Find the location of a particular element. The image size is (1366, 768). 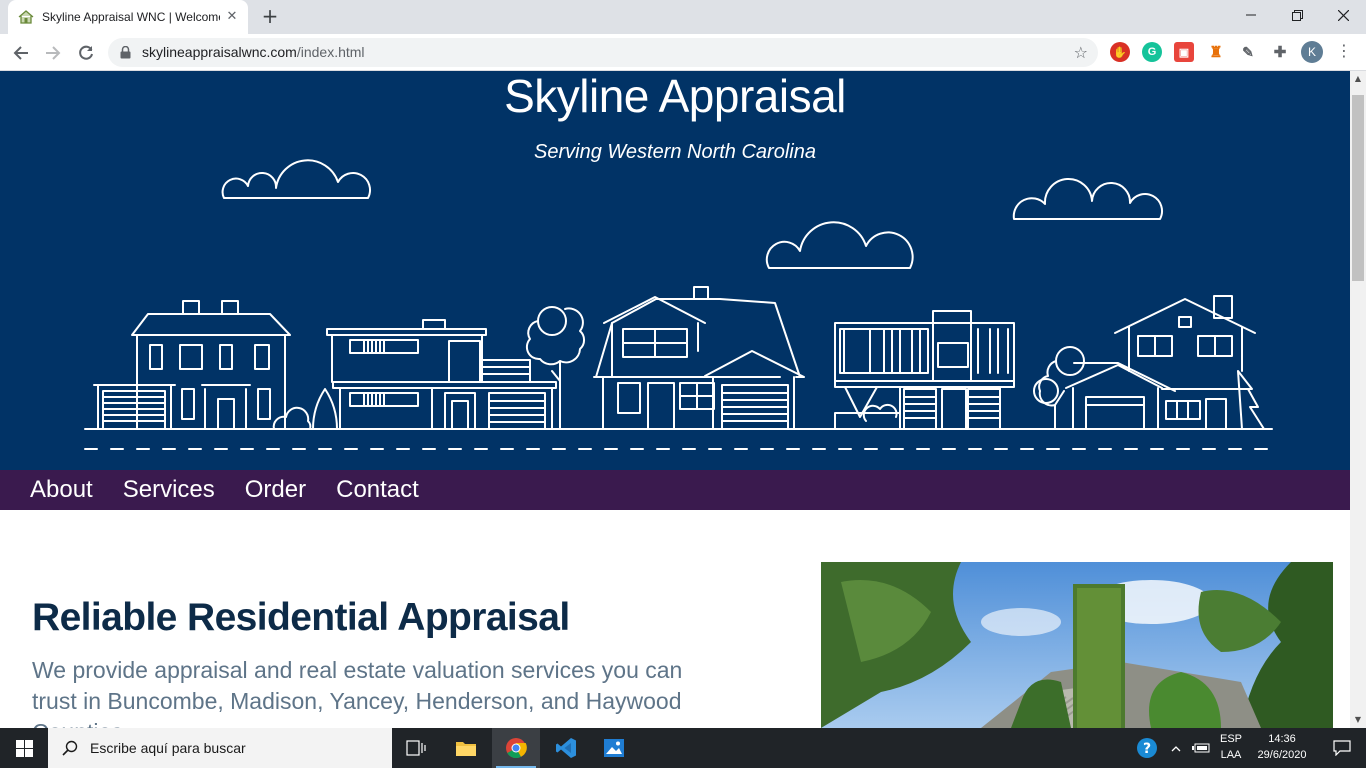

main-heading: Reliable Residential Appraisal is located at coordinates (301, 617).